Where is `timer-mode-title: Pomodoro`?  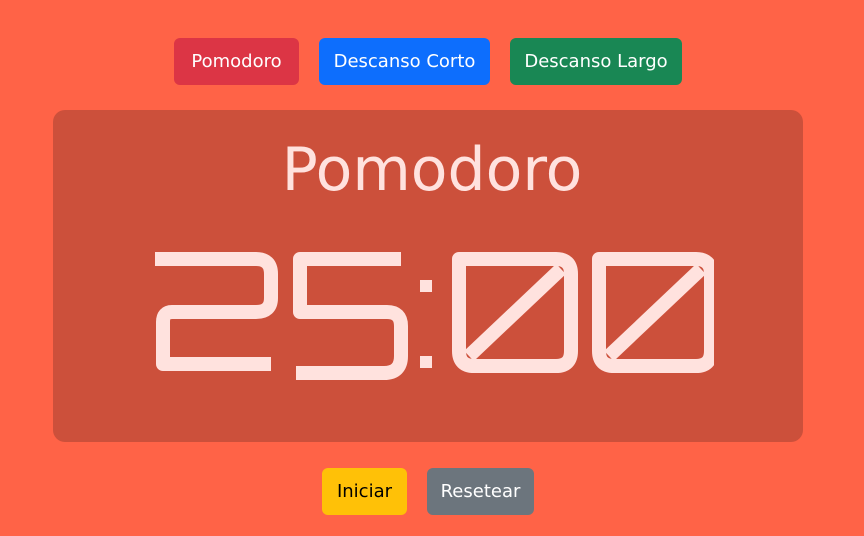 timer-mode-title: Pomodoro is located at coordinates (432, 170).